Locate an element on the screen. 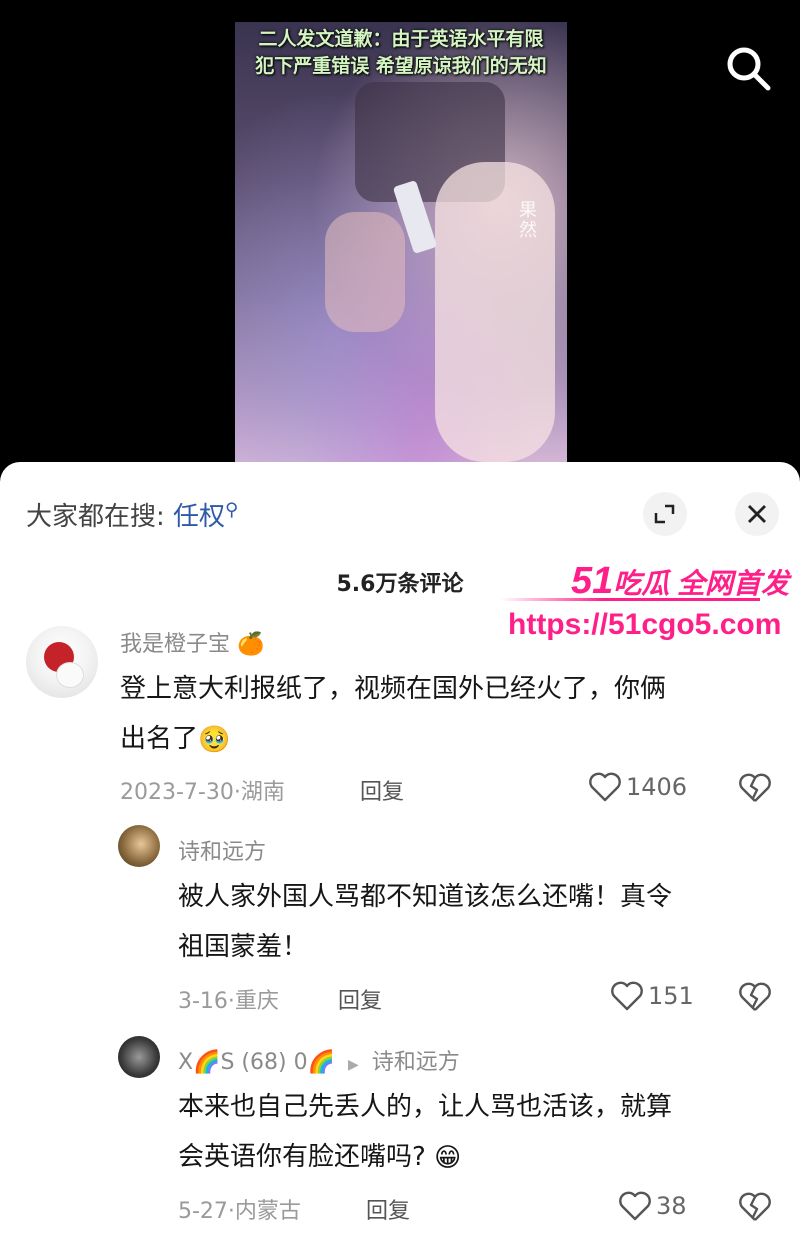 The image size is (800, 1249). comment-text-line2: 祖国蒙羞！ is located at coordinates (243, 947).